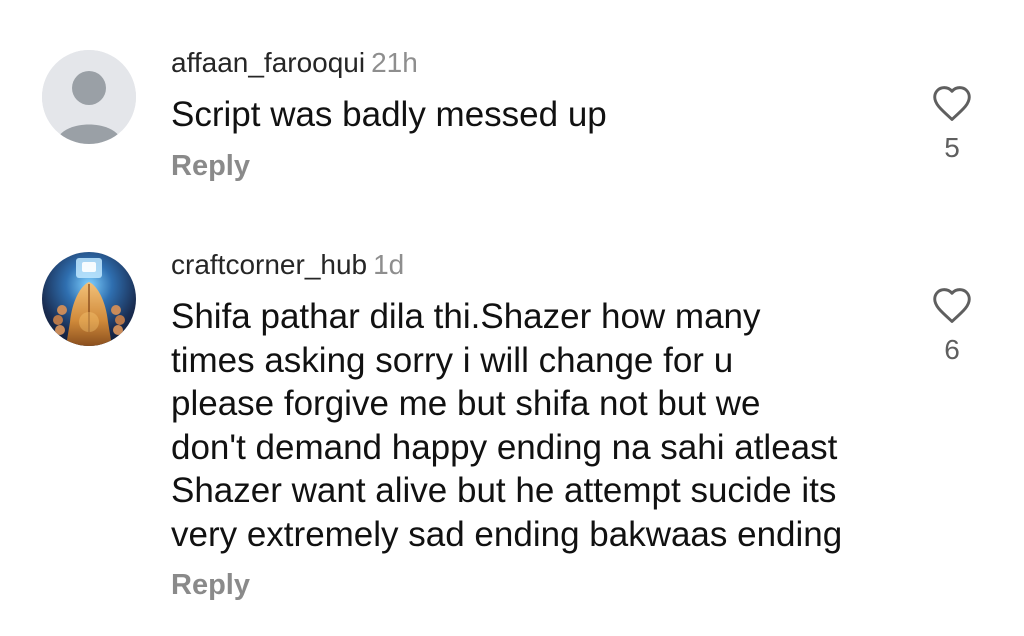  What do you see at coordinates (389, 264) in the screenshot?
I see `comment-timestamp: 1d` at bounding box center [389, 264].